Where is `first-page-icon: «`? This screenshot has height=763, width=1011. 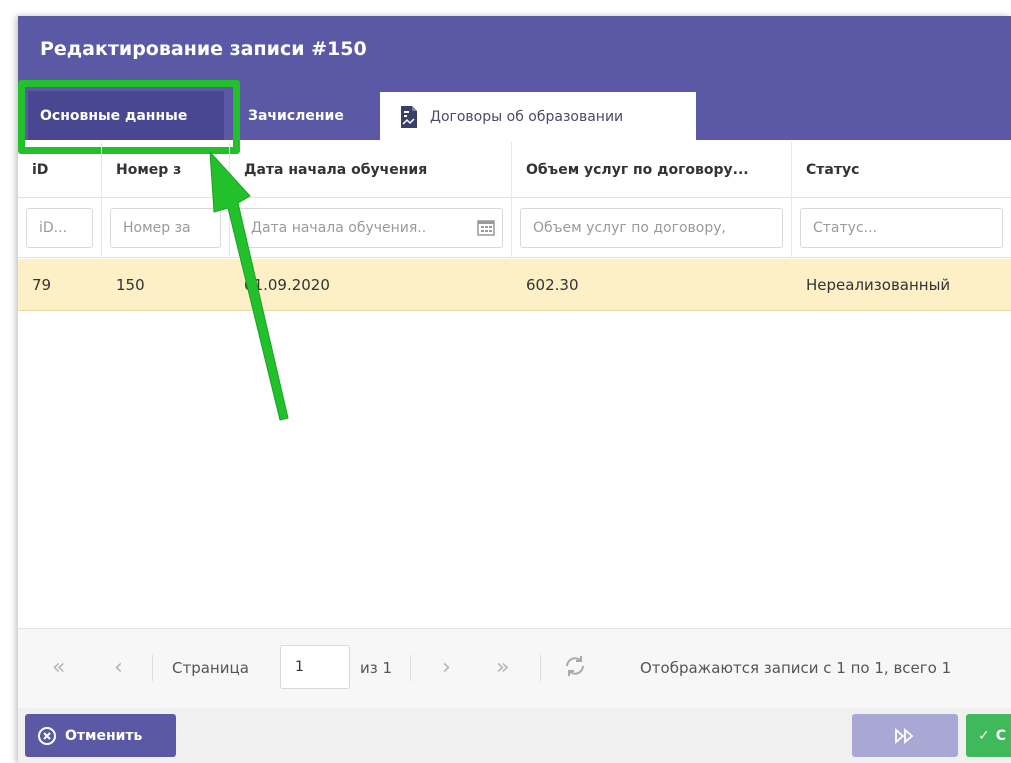
first-page-icon: « is located at coordinates (58, 668).